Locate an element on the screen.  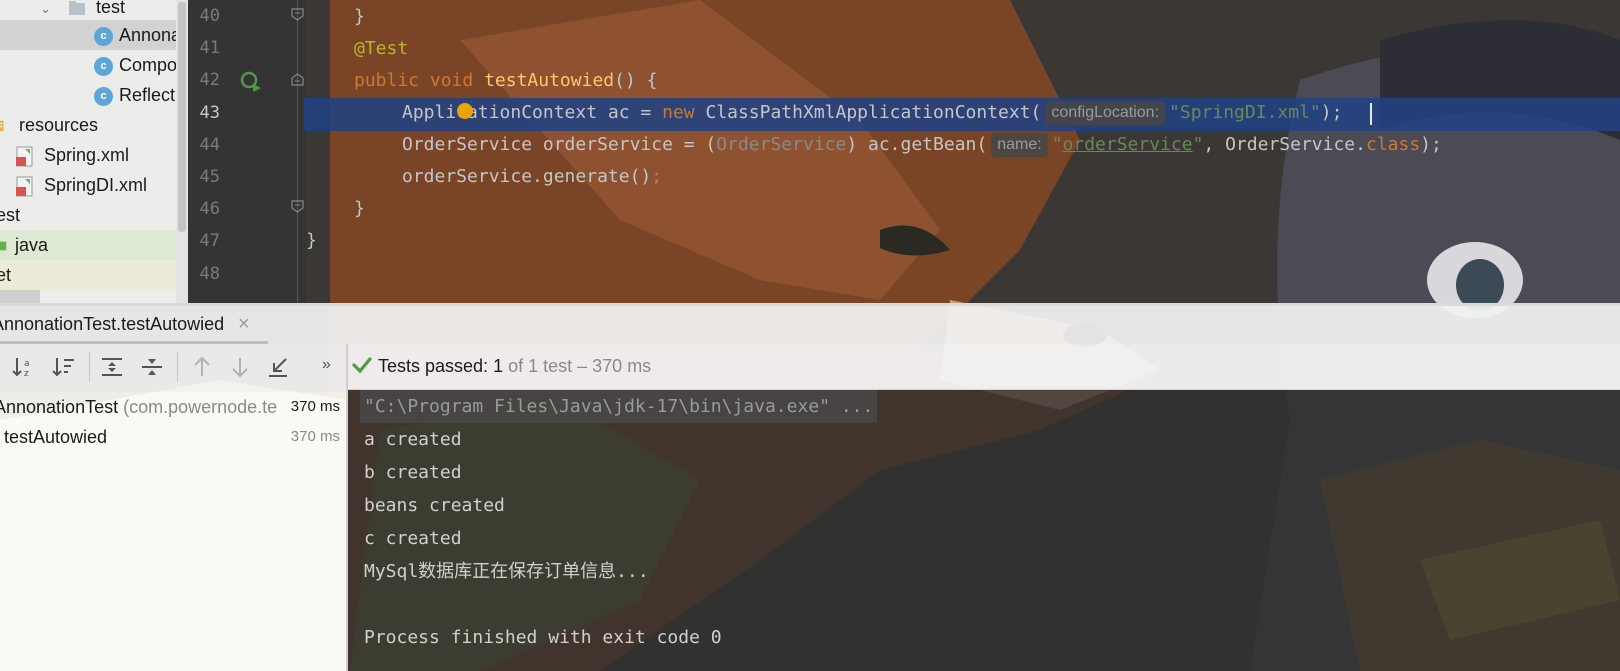
folder-icon is located at coordinates (77, 8).